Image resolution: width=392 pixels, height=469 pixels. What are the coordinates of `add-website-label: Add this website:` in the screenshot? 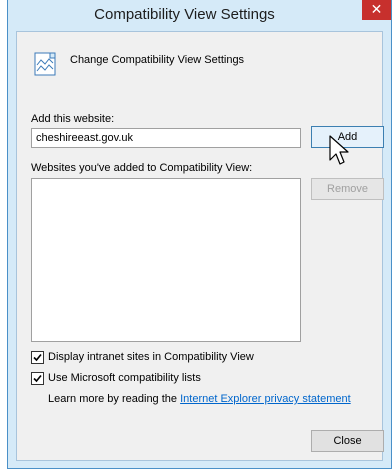 It's located at (73, 119).